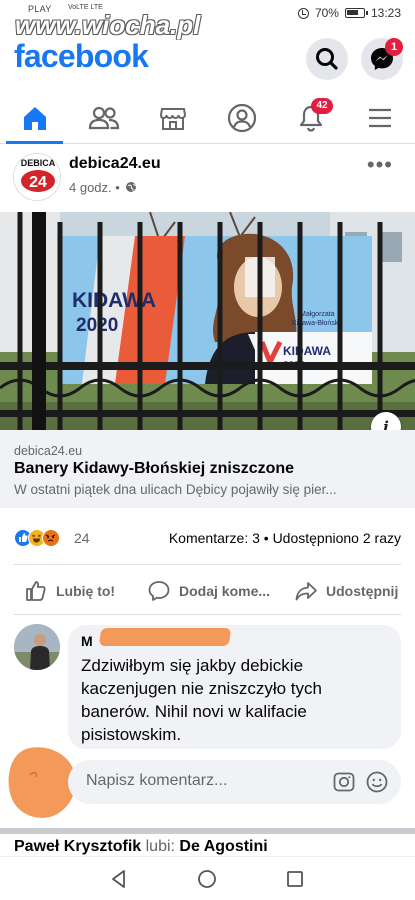 Image resolution: width=415 pixels, height=900 pixels. What do you see at coordinates (317, 314) in the screenshot?
I see `banner-name-line1: Małgorzata` at bounding box center [317, 314].